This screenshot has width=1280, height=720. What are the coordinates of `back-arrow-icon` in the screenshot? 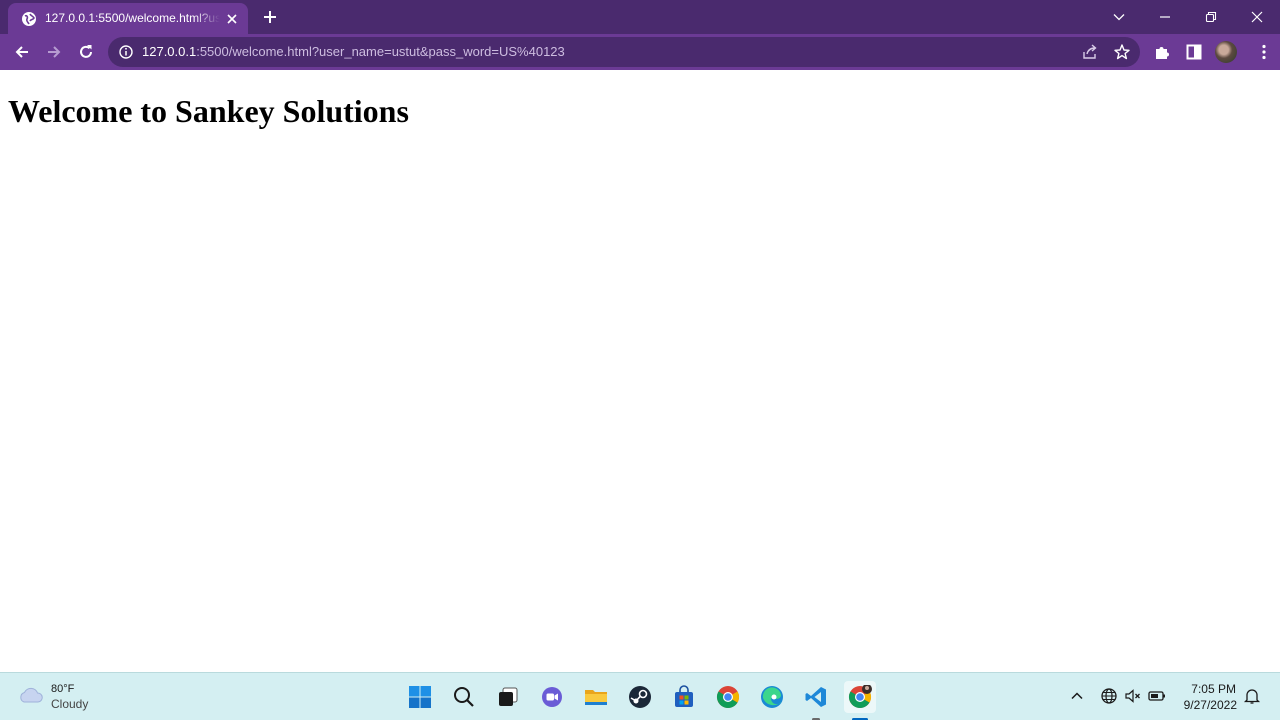 It's located at (21, 52).